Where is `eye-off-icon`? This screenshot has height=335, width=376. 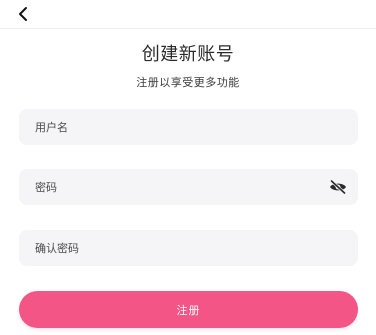
eye-off-icon is located at coordinates (338, 187).